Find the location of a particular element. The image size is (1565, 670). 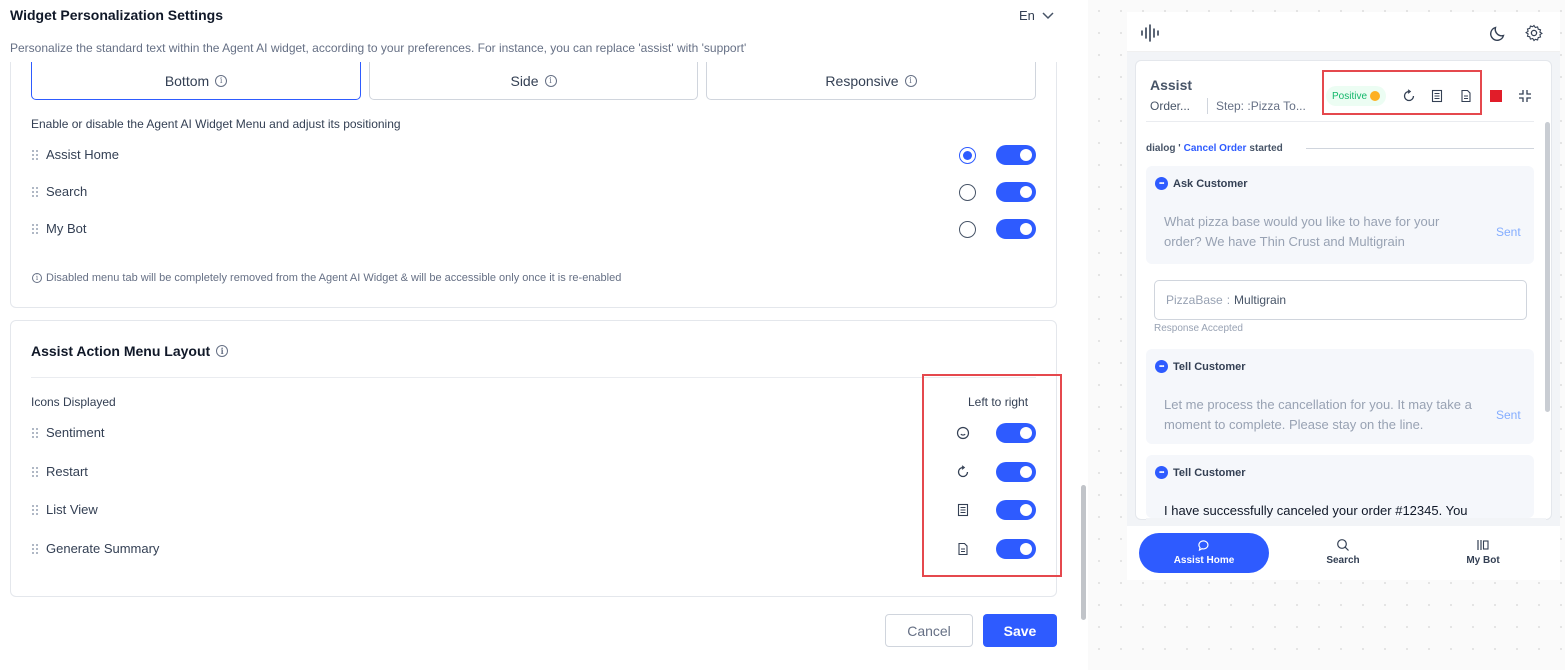

stop-icon is located at coordinates (1496, 96).